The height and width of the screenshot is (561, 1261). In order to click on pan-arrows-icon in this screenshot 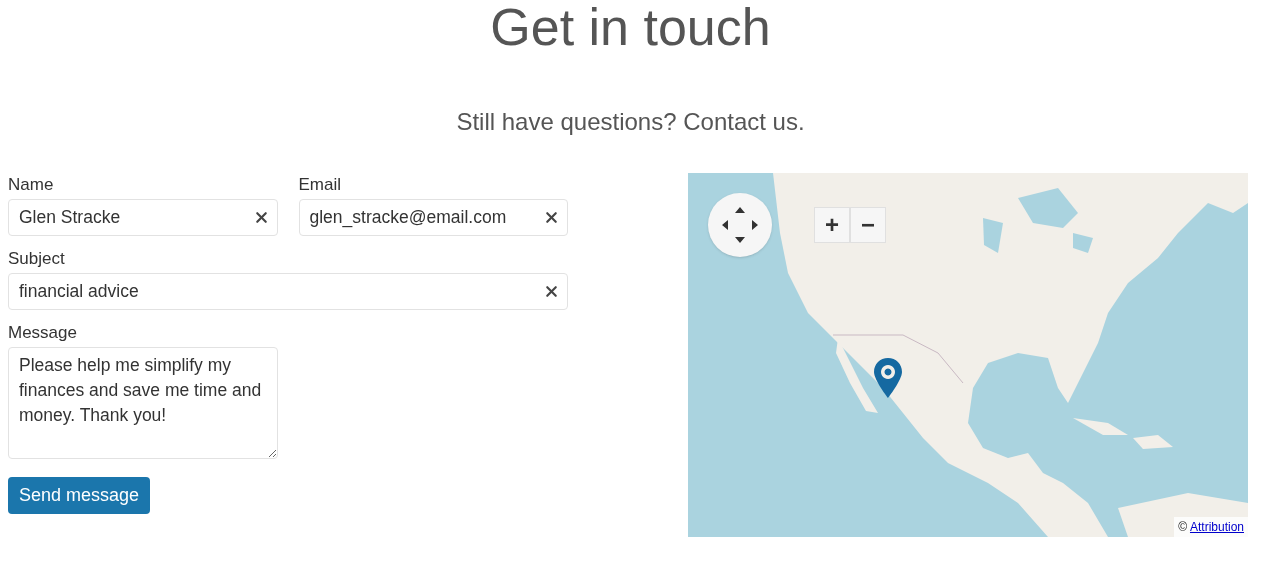, I will do `click(740, 225)`.